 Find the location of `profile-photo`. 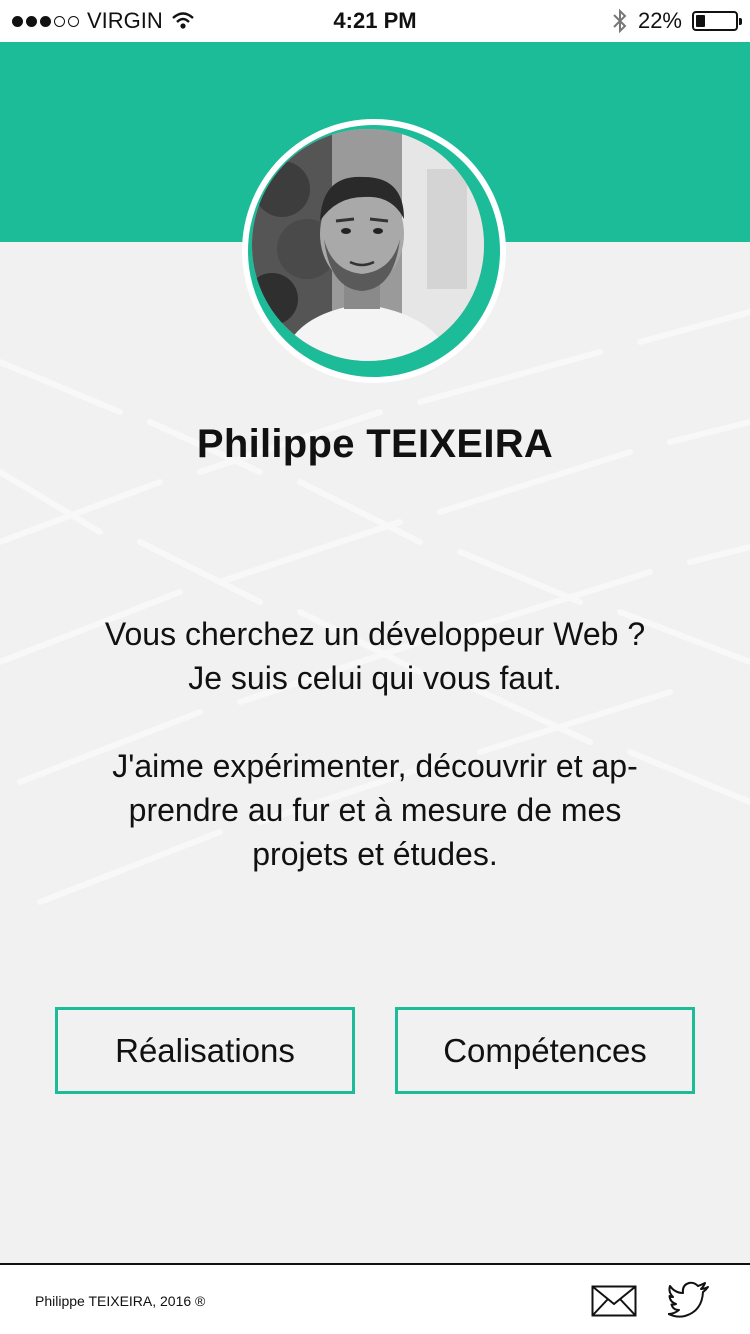

profile-photo is located at coordinates (368, 245).